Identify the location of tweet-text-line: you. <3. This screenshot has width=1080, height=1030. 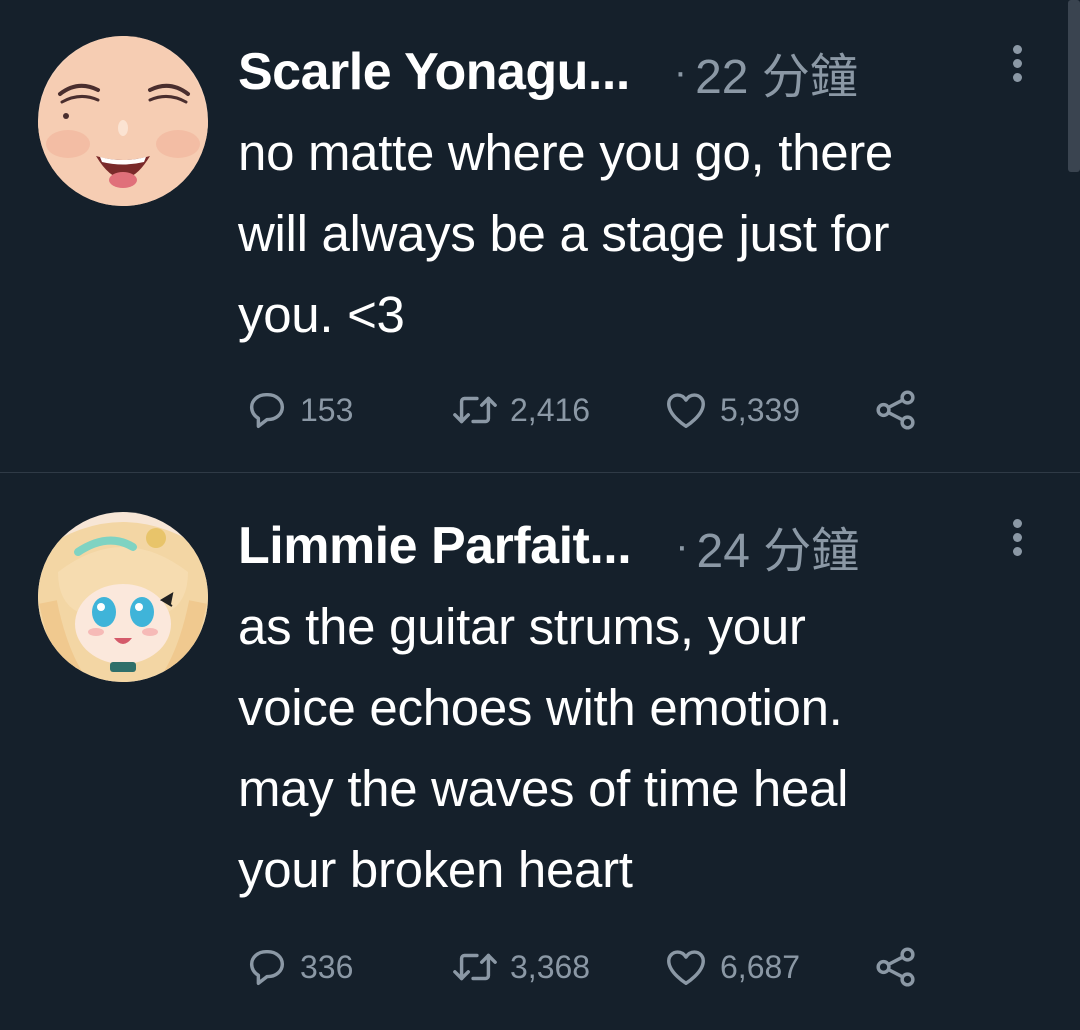
(321, 314).